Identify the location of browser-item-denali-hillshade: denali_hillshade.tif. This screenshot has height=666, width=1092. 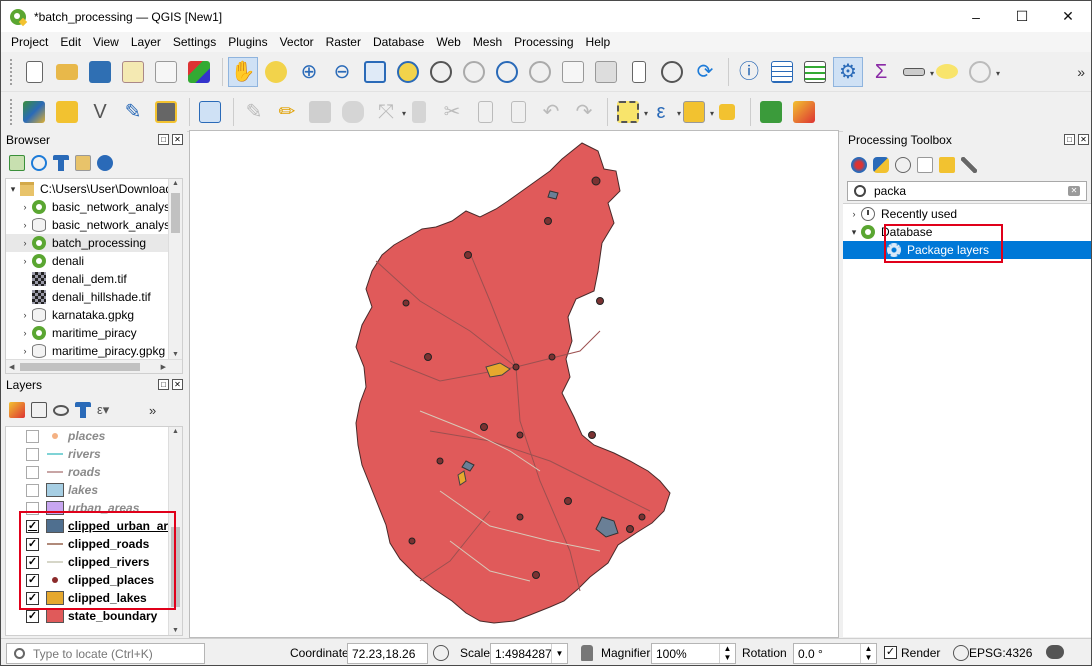
(94, 297).